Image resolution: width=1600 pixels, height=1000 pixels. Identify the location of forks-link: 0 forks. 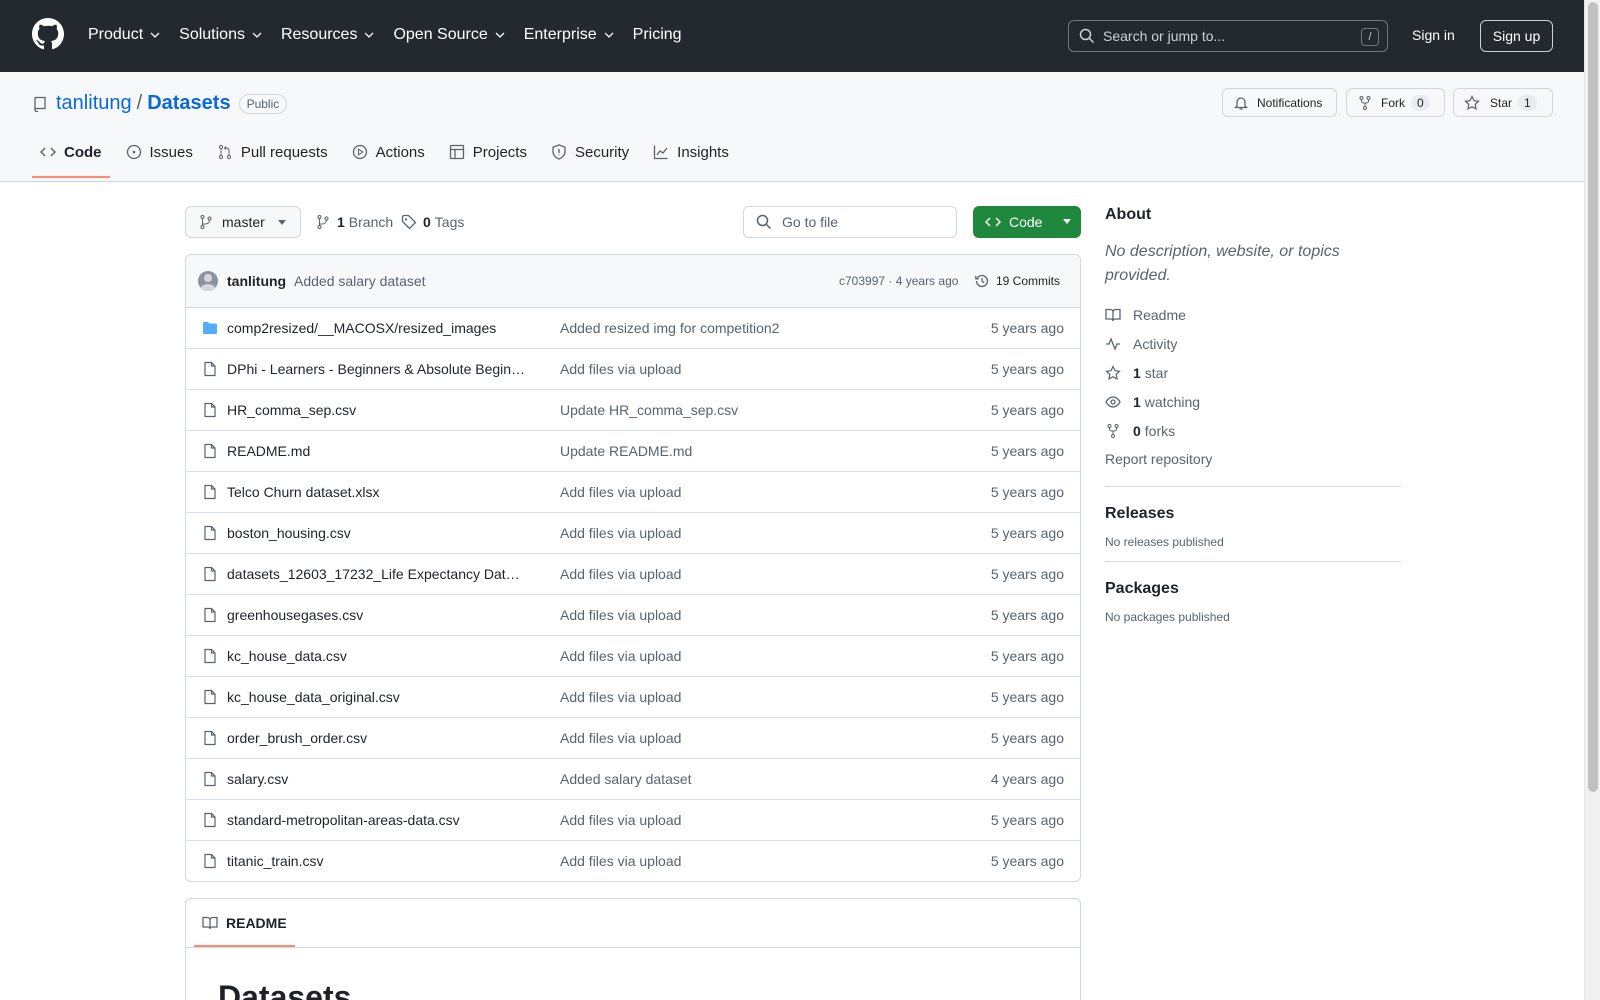
(1253, 430).